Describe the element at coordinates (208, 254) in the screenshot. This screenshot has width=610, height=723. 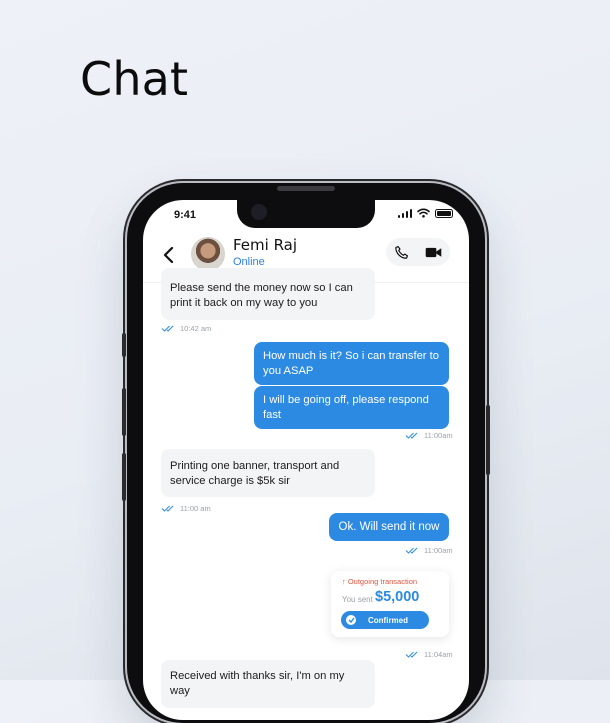
I see `avatar` at that location.